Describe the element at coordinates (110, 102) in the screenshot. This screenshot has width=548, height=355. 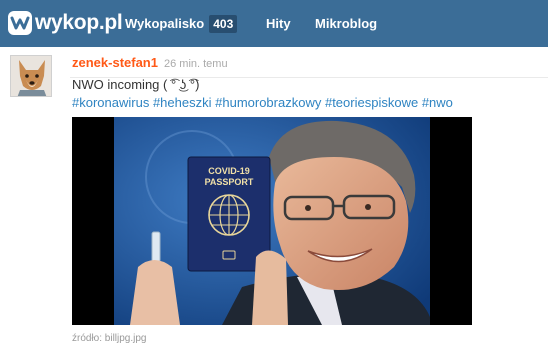
I see `tag-koronawirus: #koronawirus` at that location.